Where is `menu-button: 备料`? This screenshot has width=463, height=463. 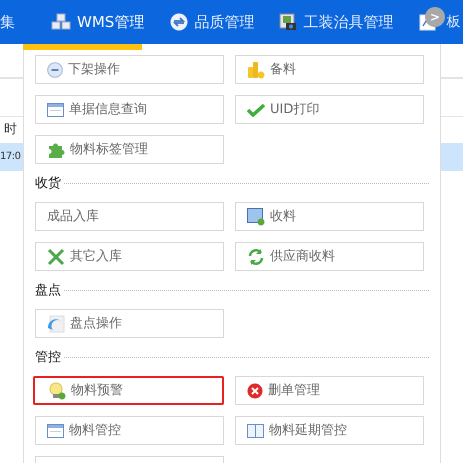
menu-button: 备料 is located at coordinates (329, 69).